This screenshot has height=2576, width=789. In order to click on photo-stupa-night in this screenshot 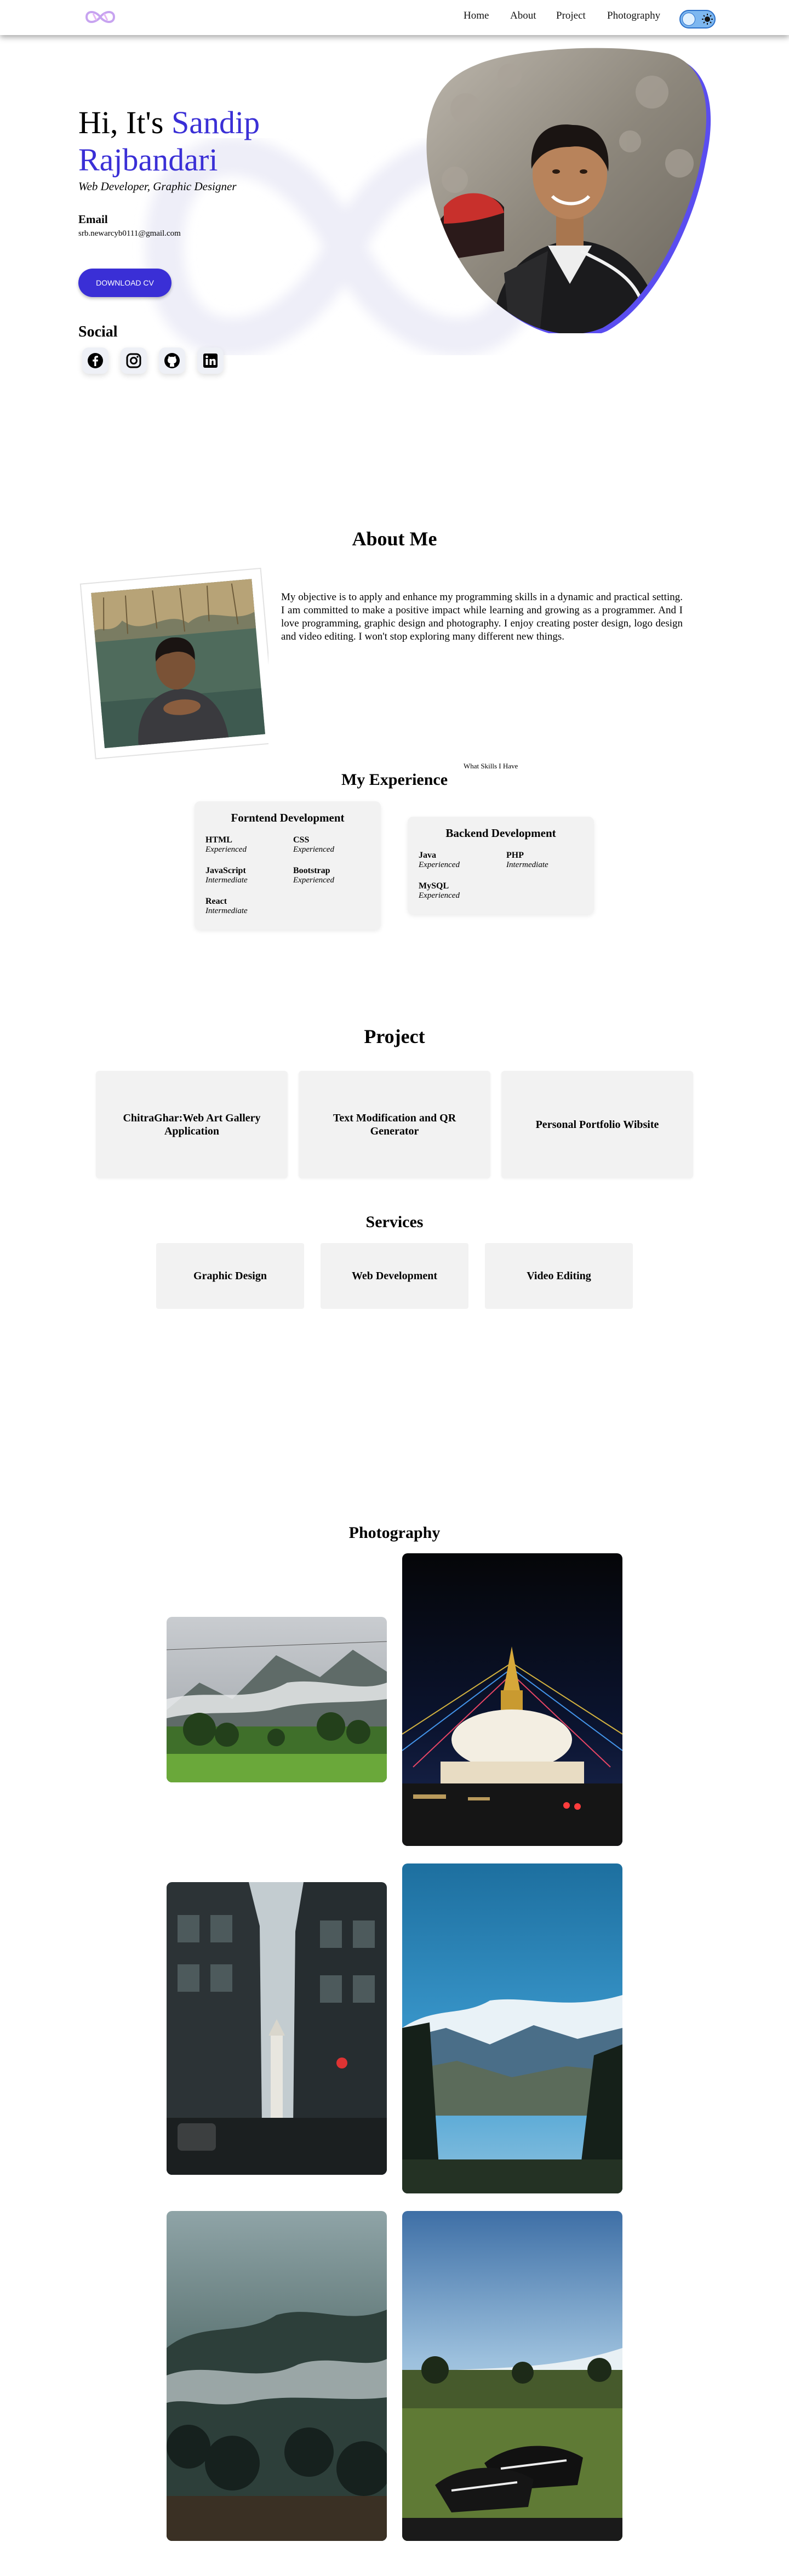, I will do `click(512, 1699)`.